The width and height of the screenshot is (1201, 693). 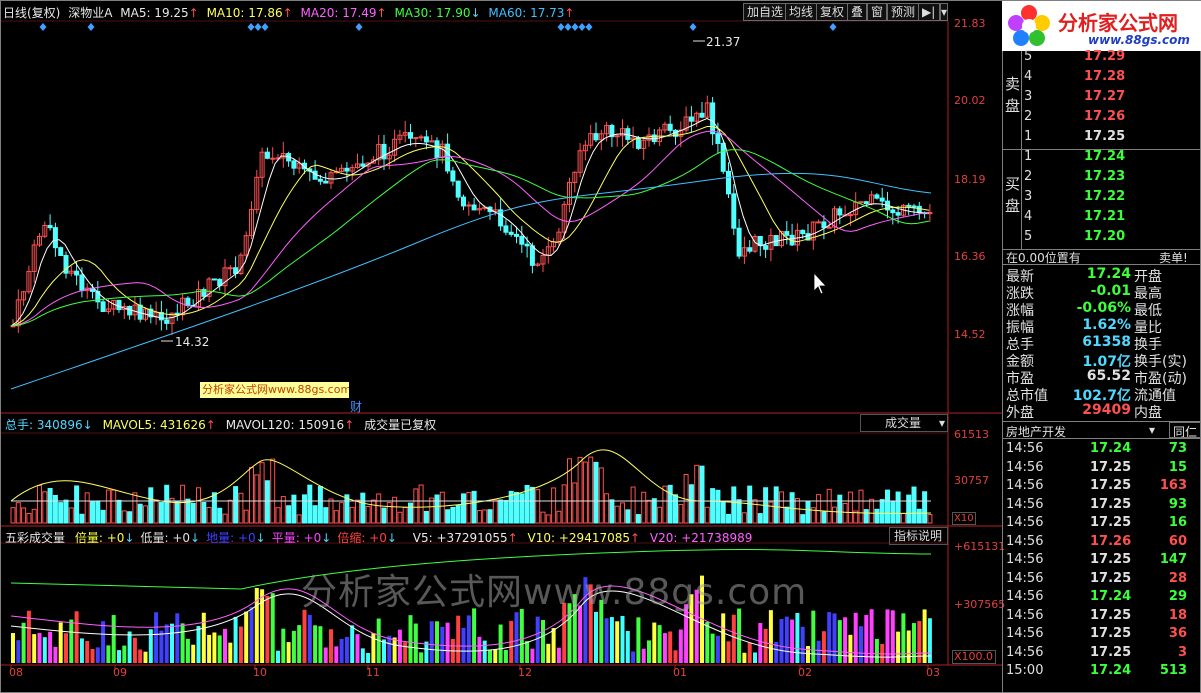 I want to click on mouse-cursor-icon, so click(x=820, y=283).